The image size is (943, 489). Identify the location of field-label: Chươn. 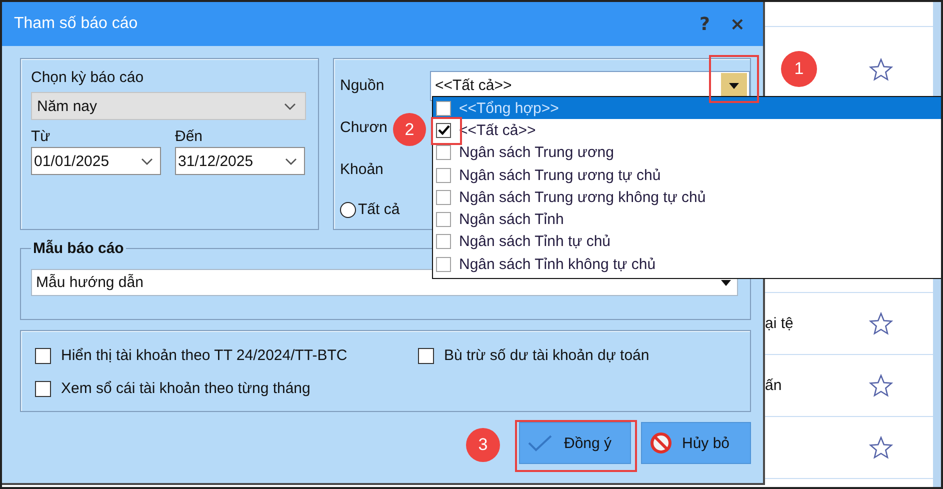
(364, 127).